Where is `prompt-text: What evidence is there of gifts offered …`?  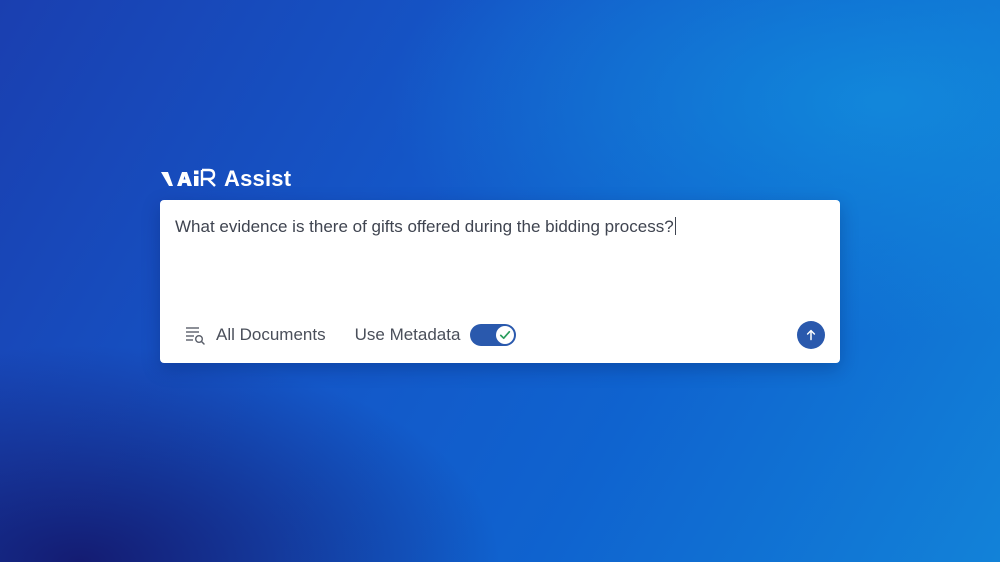
prompt-text: What evidence is there of gifts offered … is located at coordinates (424, 226).